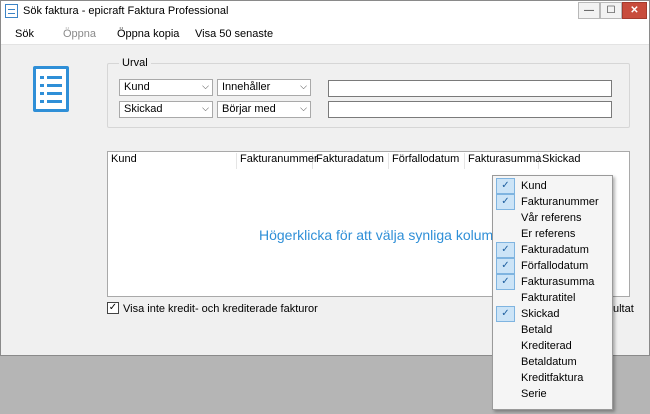 Image resolution: width=650 pixels, height=414 pixels. Describe the element at coordinates (537, 330) in the screenshot. I see `menu-item-label: Betald` at that location.